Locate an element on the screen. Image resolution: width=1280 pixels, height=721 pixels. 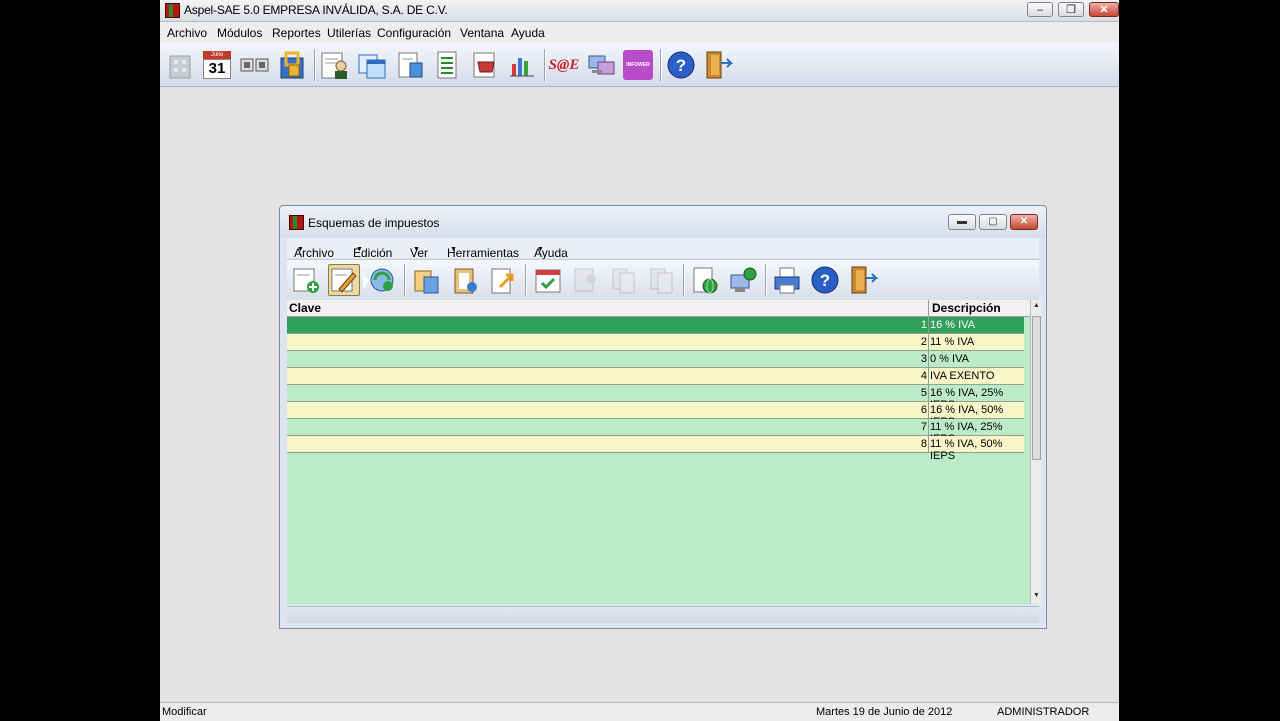
menu-archivo: Archivo is located at coordinates (187, 33).